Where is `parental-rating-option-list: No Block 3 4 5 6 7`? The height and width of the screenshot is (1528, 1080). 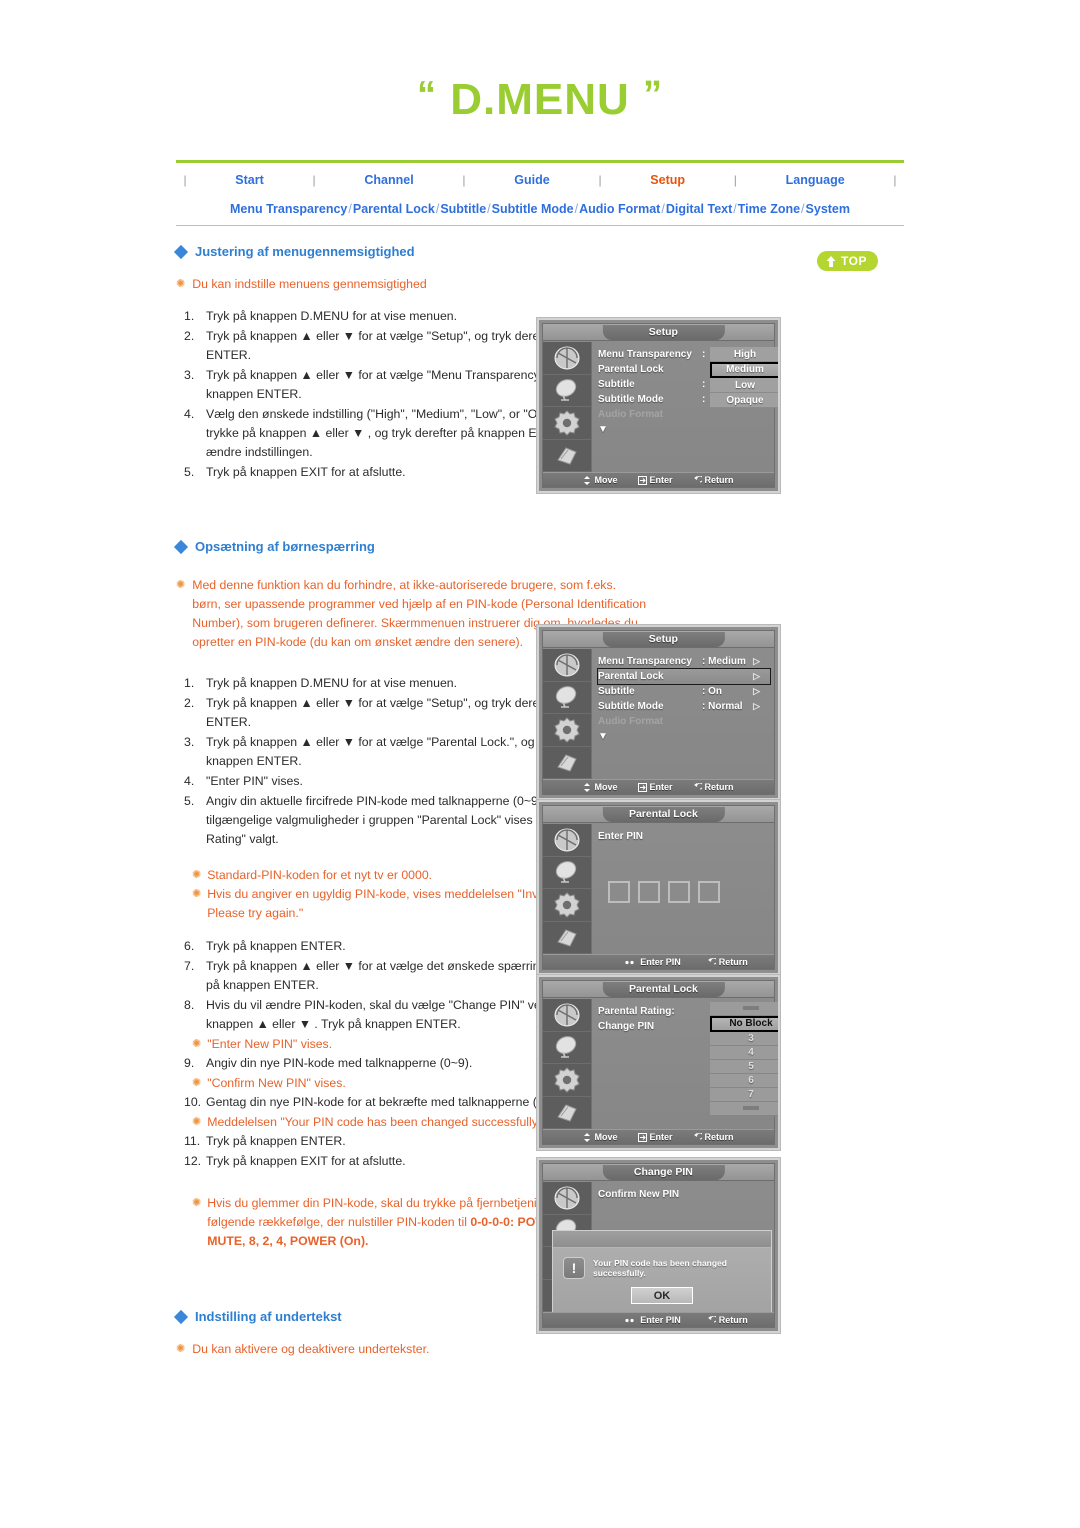 parental-rating-option-list: No Block 3 4 5 6 7 is located at coordinates (744, 1059).